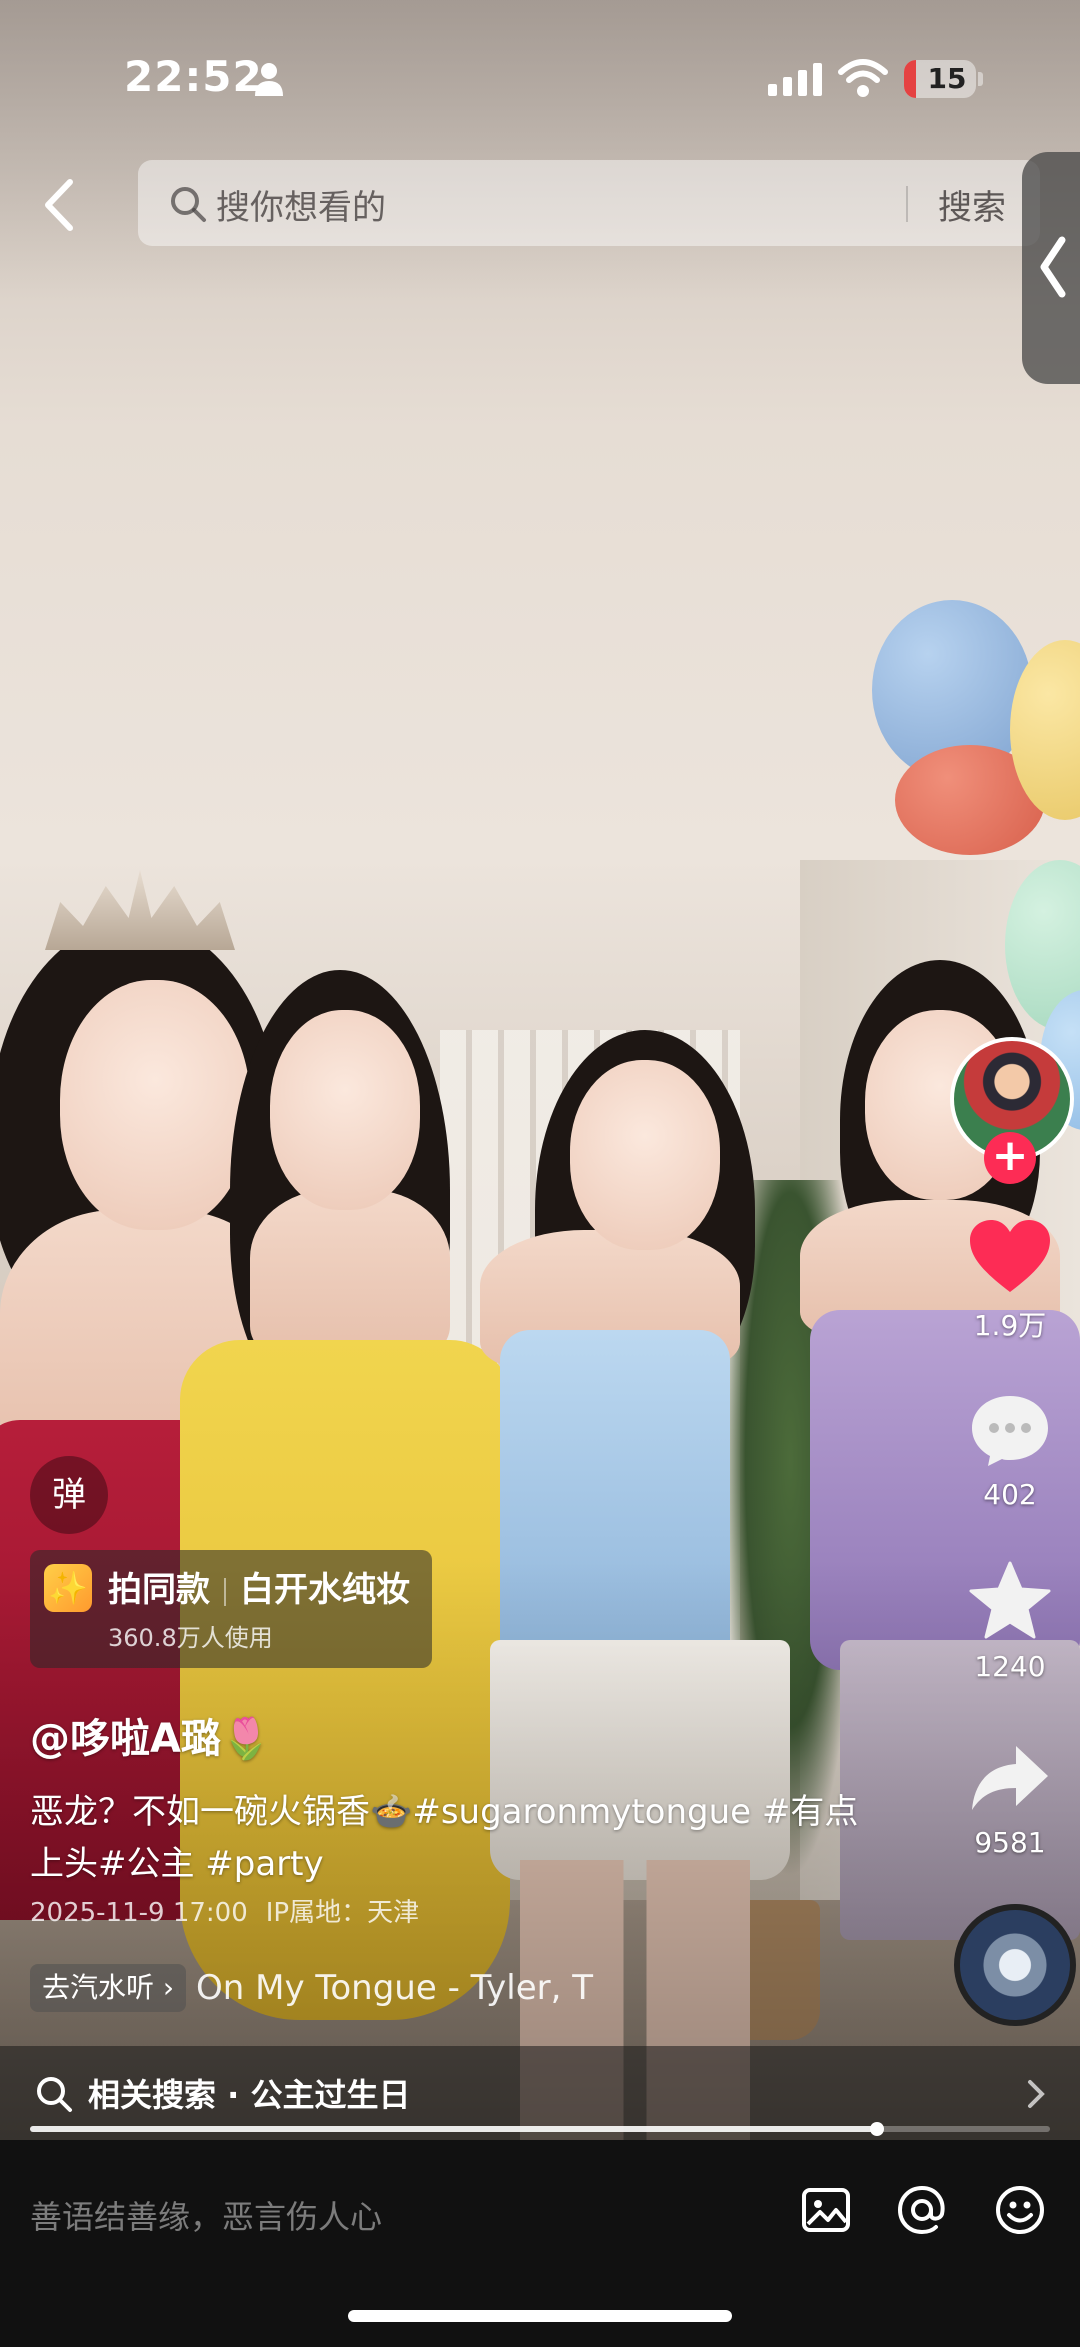 The height and width of the screenshot is (2347, 1080). Describe the element at coordinates (540, 75) in the screenshot. I see `status-bar: 22:52 15` at that location.